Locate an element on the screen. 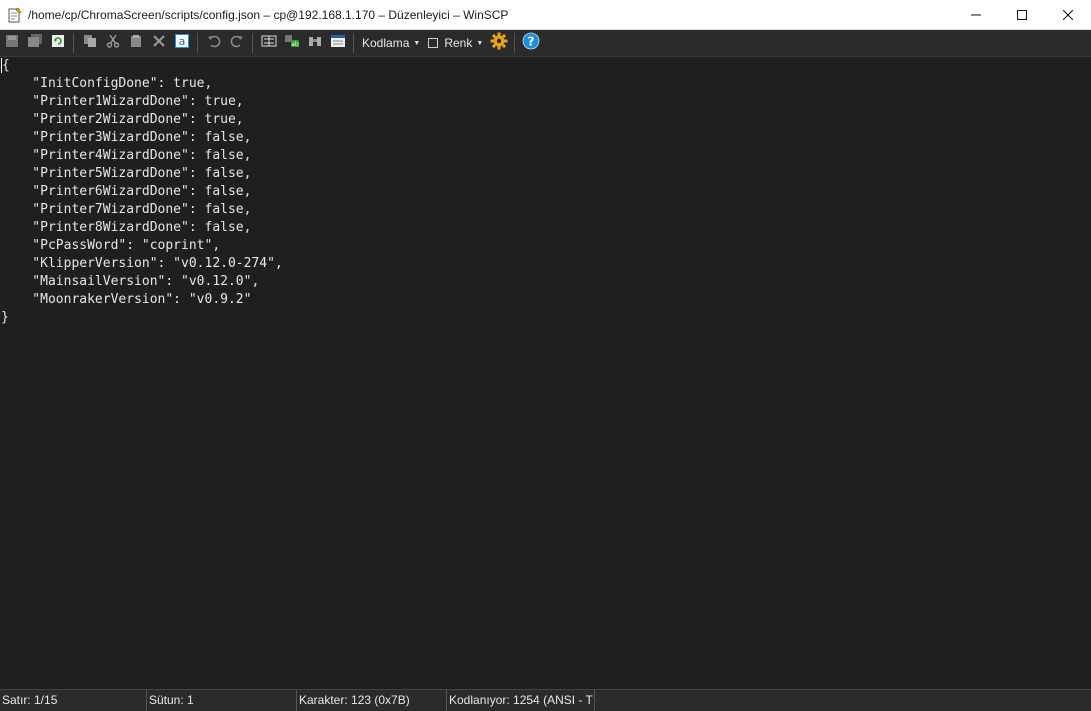  select-all-button: a is located at coordinates (182, 43).